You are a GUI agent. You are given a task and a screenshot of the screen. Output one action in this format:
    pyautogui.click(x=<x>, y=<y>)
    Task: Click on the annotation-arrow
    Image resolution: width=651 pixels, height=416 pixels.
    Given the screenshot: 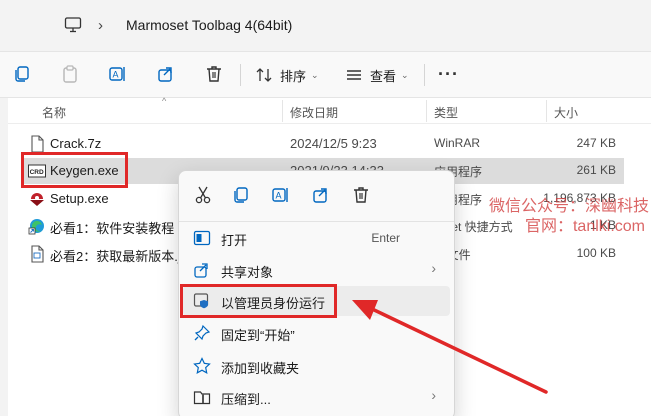 What is the action you would take?
    pyautogui.click(x=450, y=347)
    